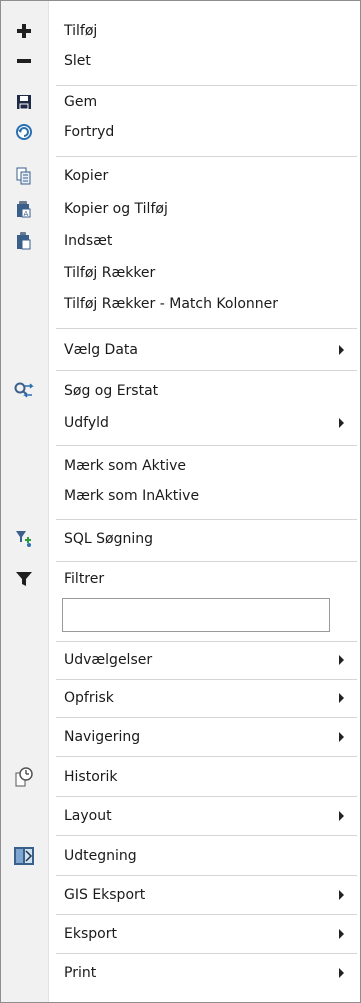 This screenshot has width=361, height=1003. I want to click on menu-item-label: Tilføj Rækker - Match Kolonner, so click(171, 304).